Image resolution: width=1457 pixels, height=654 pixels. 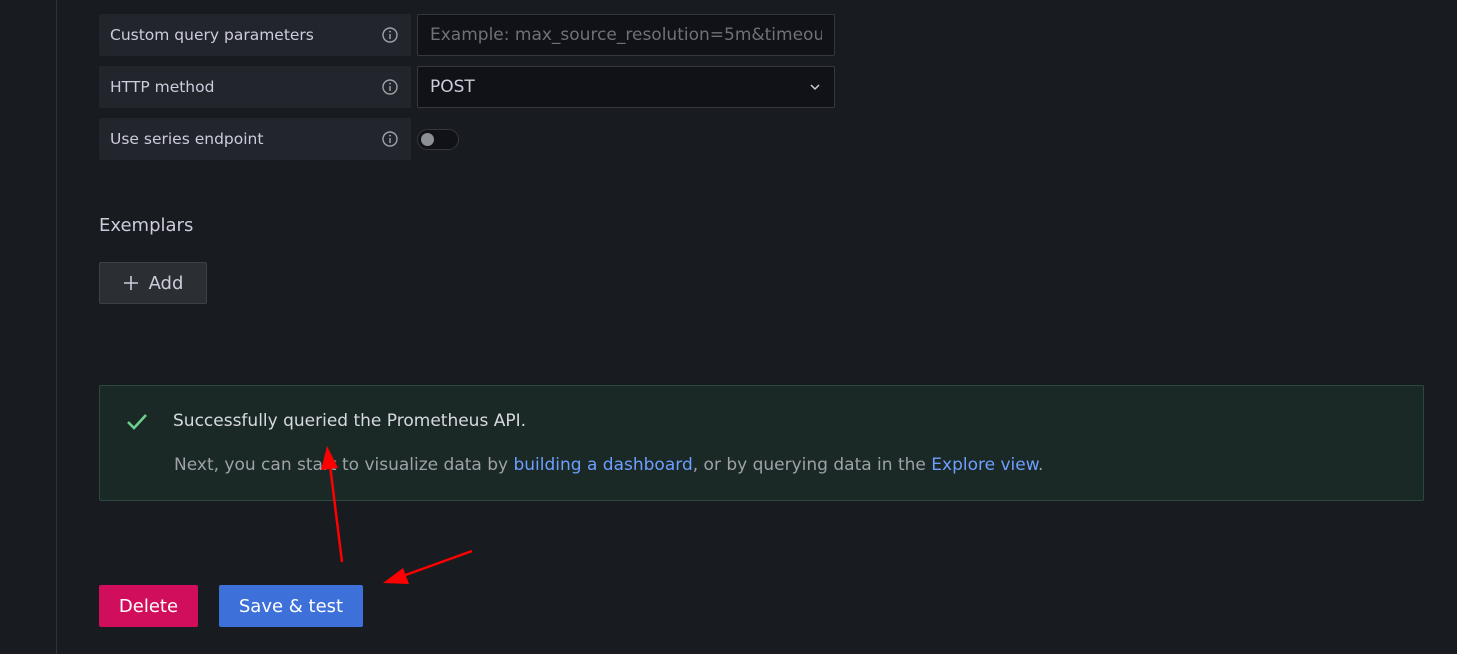 What do you see at coordinates (626, 35) in the screenshot?
I see `custom-query-input` at bounding box center [626, 35].